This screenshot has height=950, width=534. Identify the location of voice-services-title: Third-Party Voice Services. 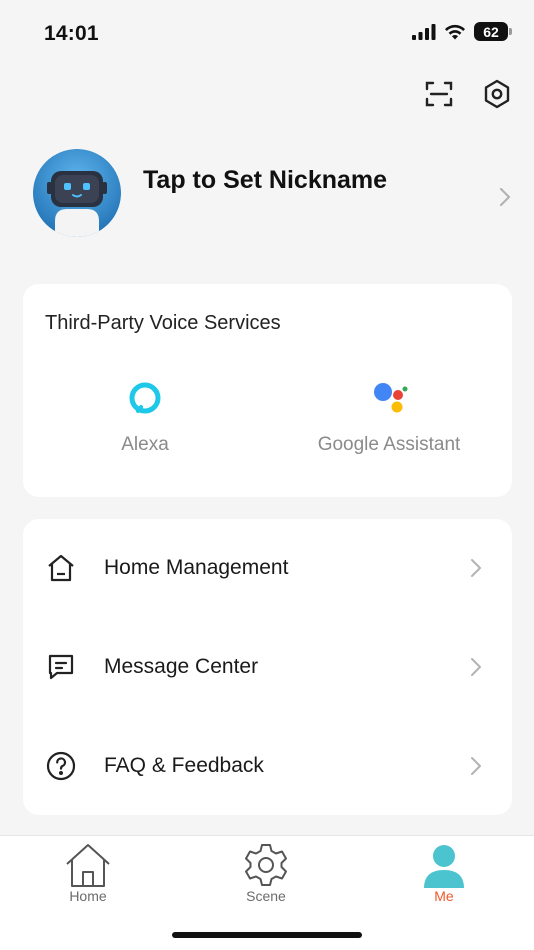
(163, 323).